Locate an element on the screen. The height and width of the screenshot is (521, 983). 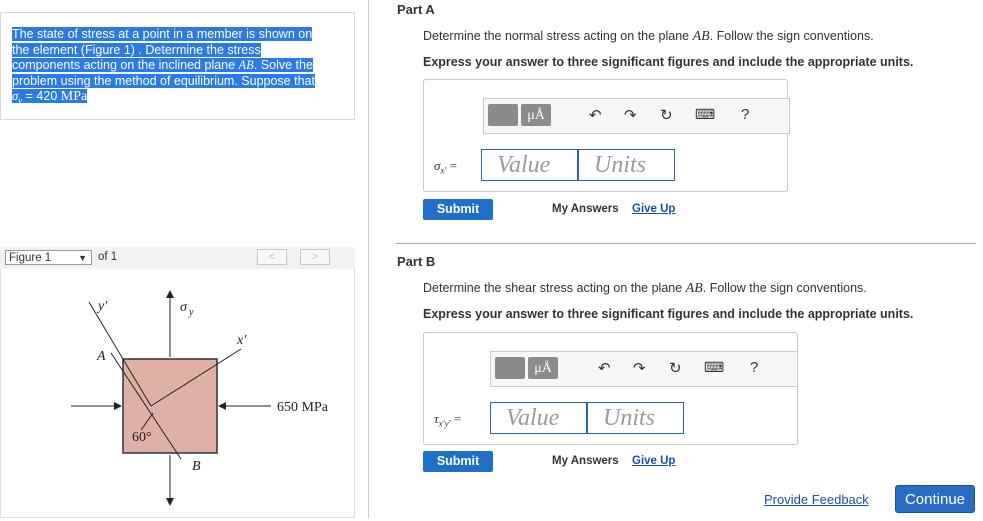
y-prime-label: y′ is located at coordinates (102, 306).